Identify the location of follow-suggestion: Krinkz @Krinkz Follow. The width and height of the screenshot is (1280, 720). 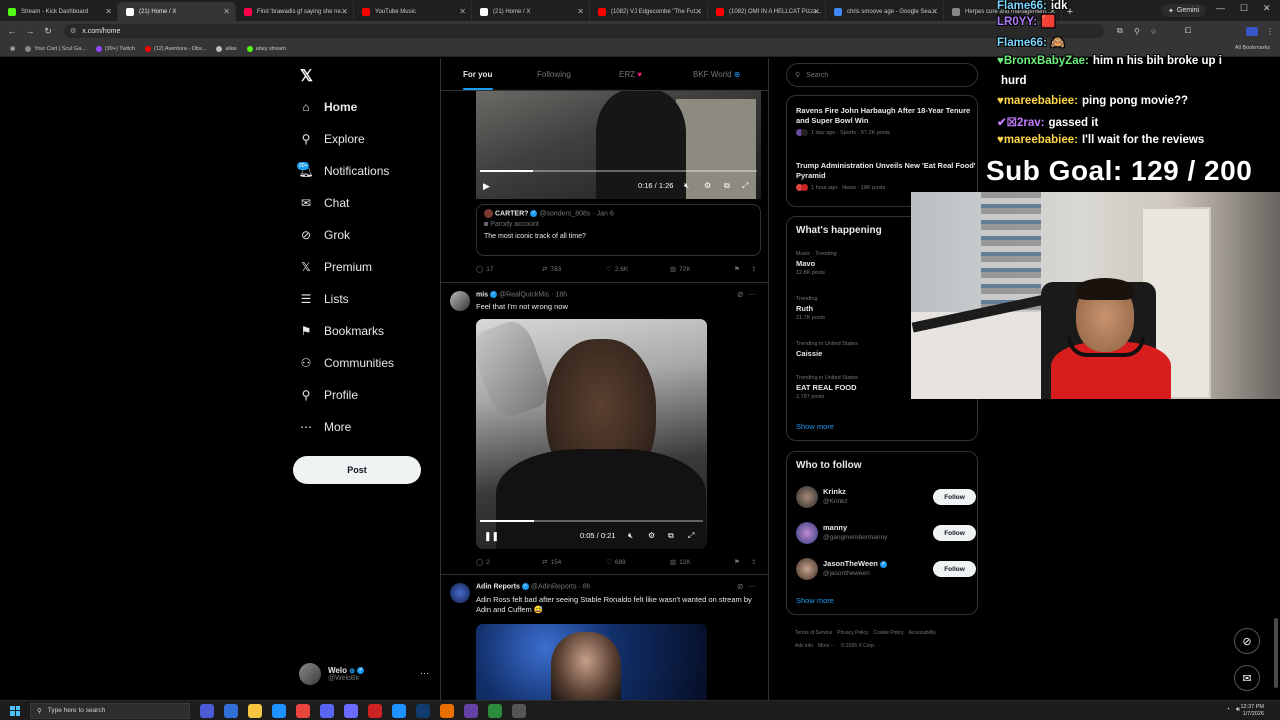
(886, 497).